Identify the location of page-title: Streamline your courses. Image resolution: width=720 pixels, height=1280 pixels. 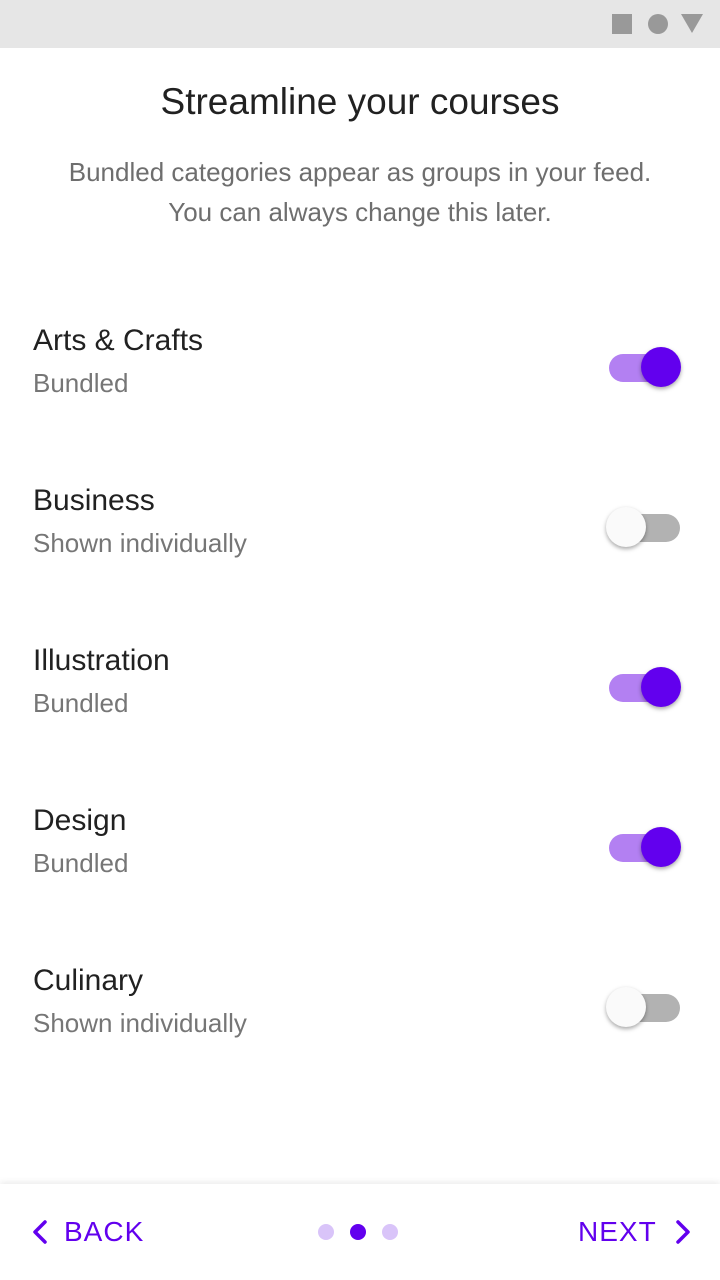
(360, 101).